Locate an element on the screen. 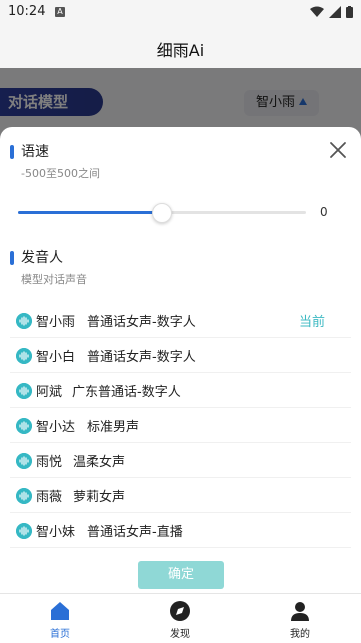  user-icon is located at coordinates (300, 611).